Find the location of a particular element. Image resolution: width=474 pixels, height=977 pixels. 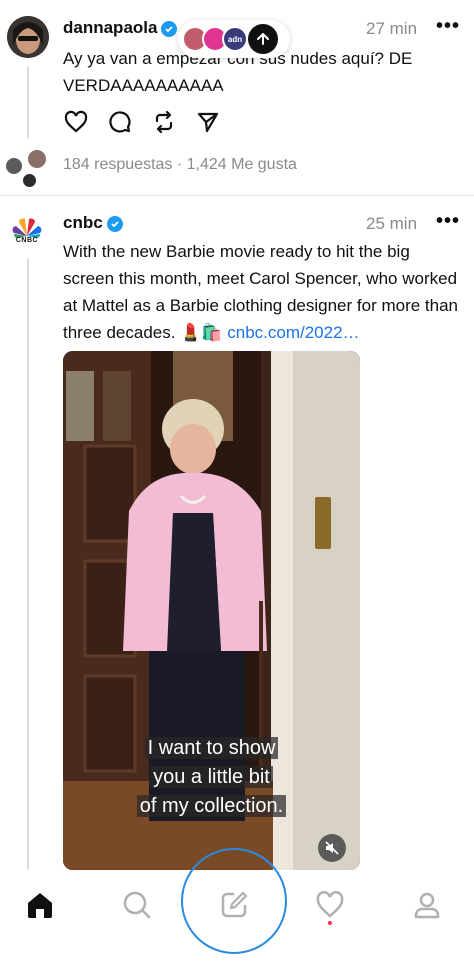

avatar is located at coordinates (28, 37).